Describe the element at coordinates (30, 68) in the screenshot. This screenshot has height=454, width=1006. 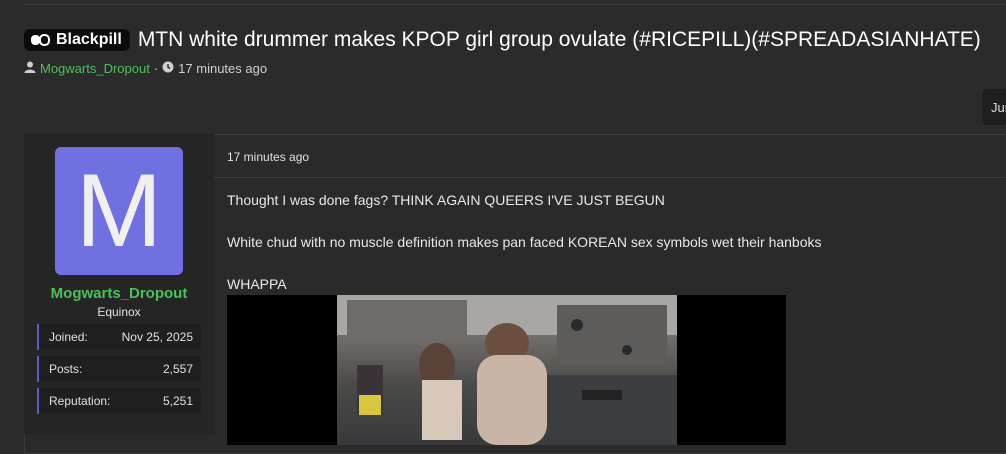
I see `user-icon` at that location.